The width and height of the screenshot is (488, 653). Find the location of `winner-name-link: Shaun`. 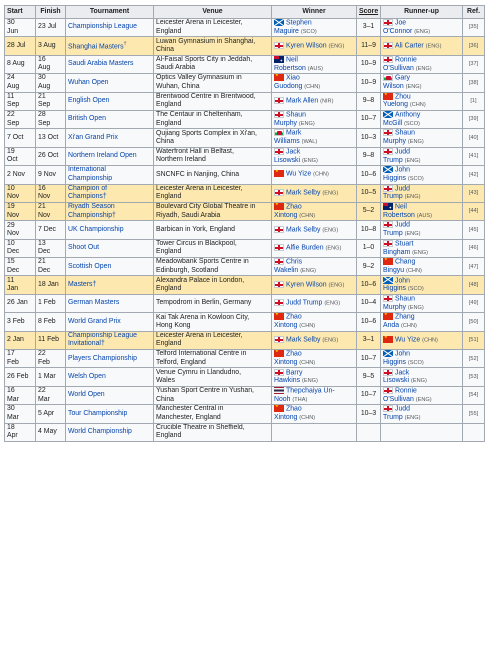

winner-name-link: Shaun is located at coordinates (296, 114).